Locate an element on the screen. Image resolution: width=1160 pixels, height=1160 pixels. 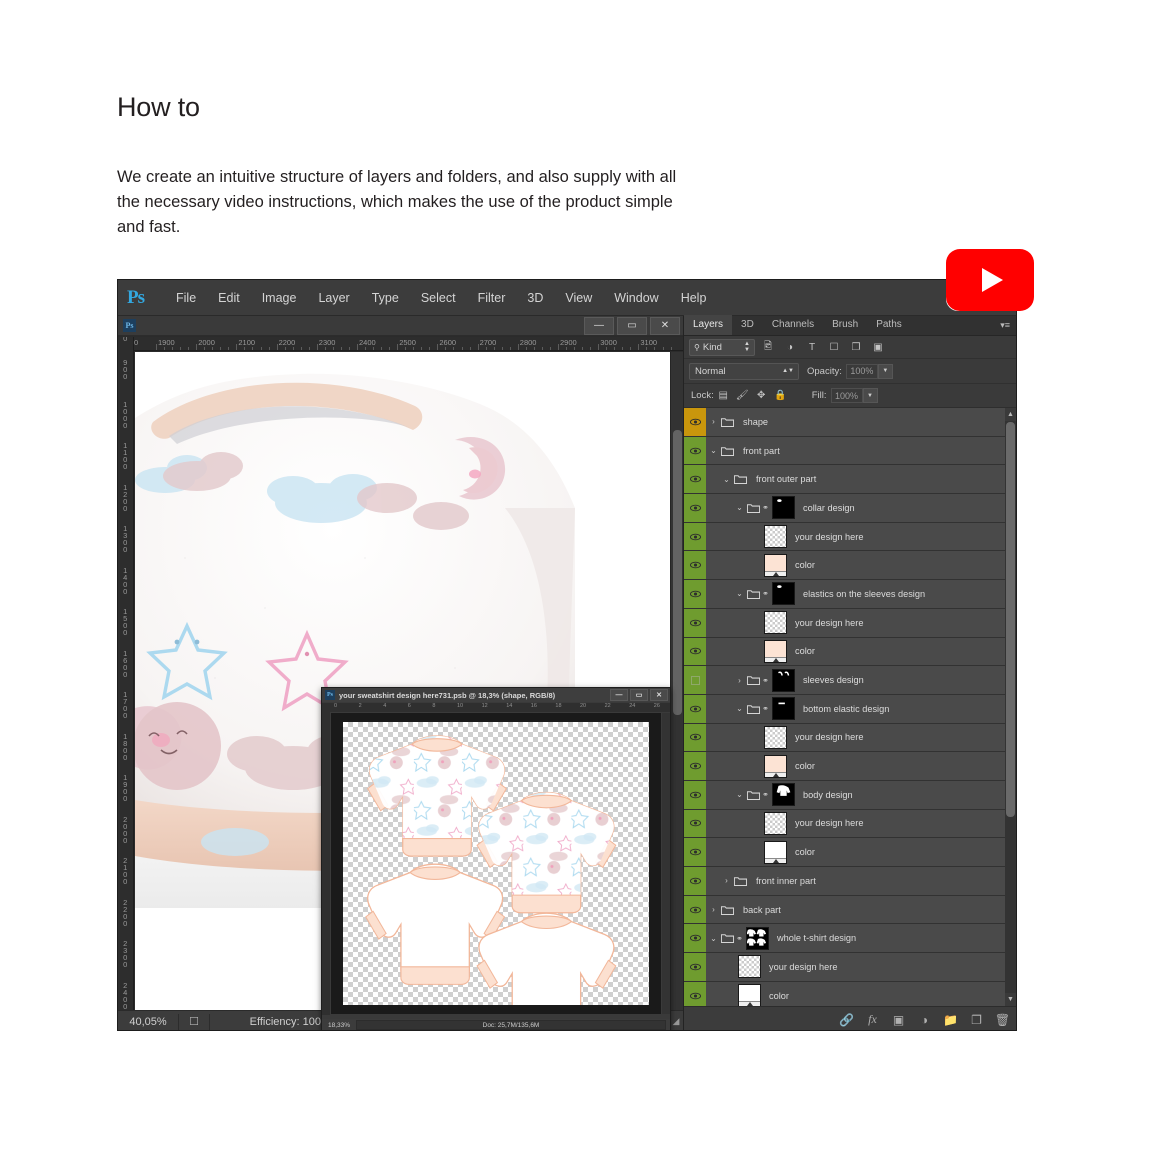
menu-layer: Layer is located at coordinates (333, 298).